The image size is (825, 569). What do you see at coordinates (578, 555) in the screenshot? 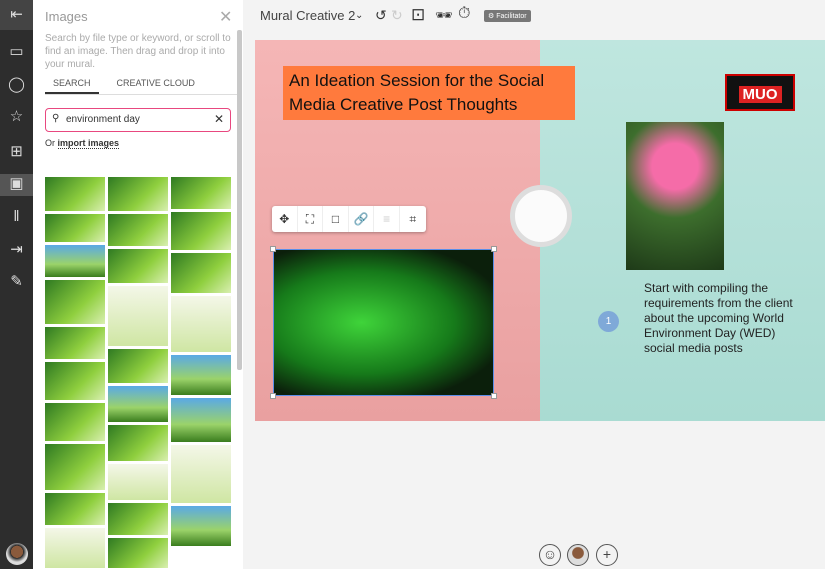
I see `collaborator-avatar` at bounding box center [578, 555].